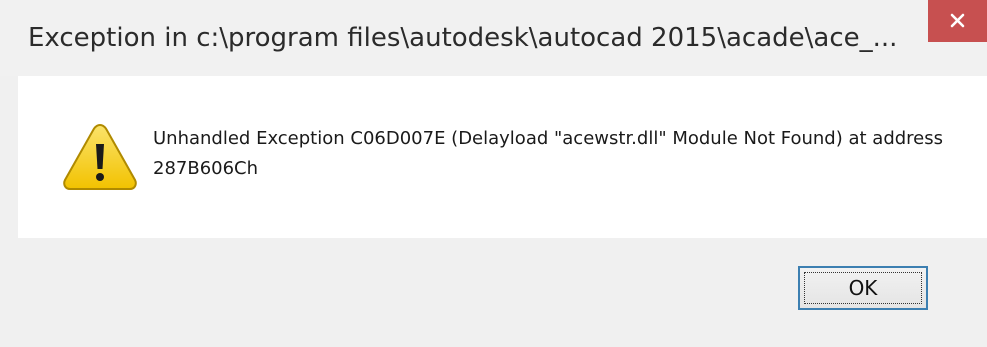 Image resolution: width=987 pixels, height=347 pixels. Describe the element at coordinates (100, 156) in the screenshot. I see `warning-icon` at that location.